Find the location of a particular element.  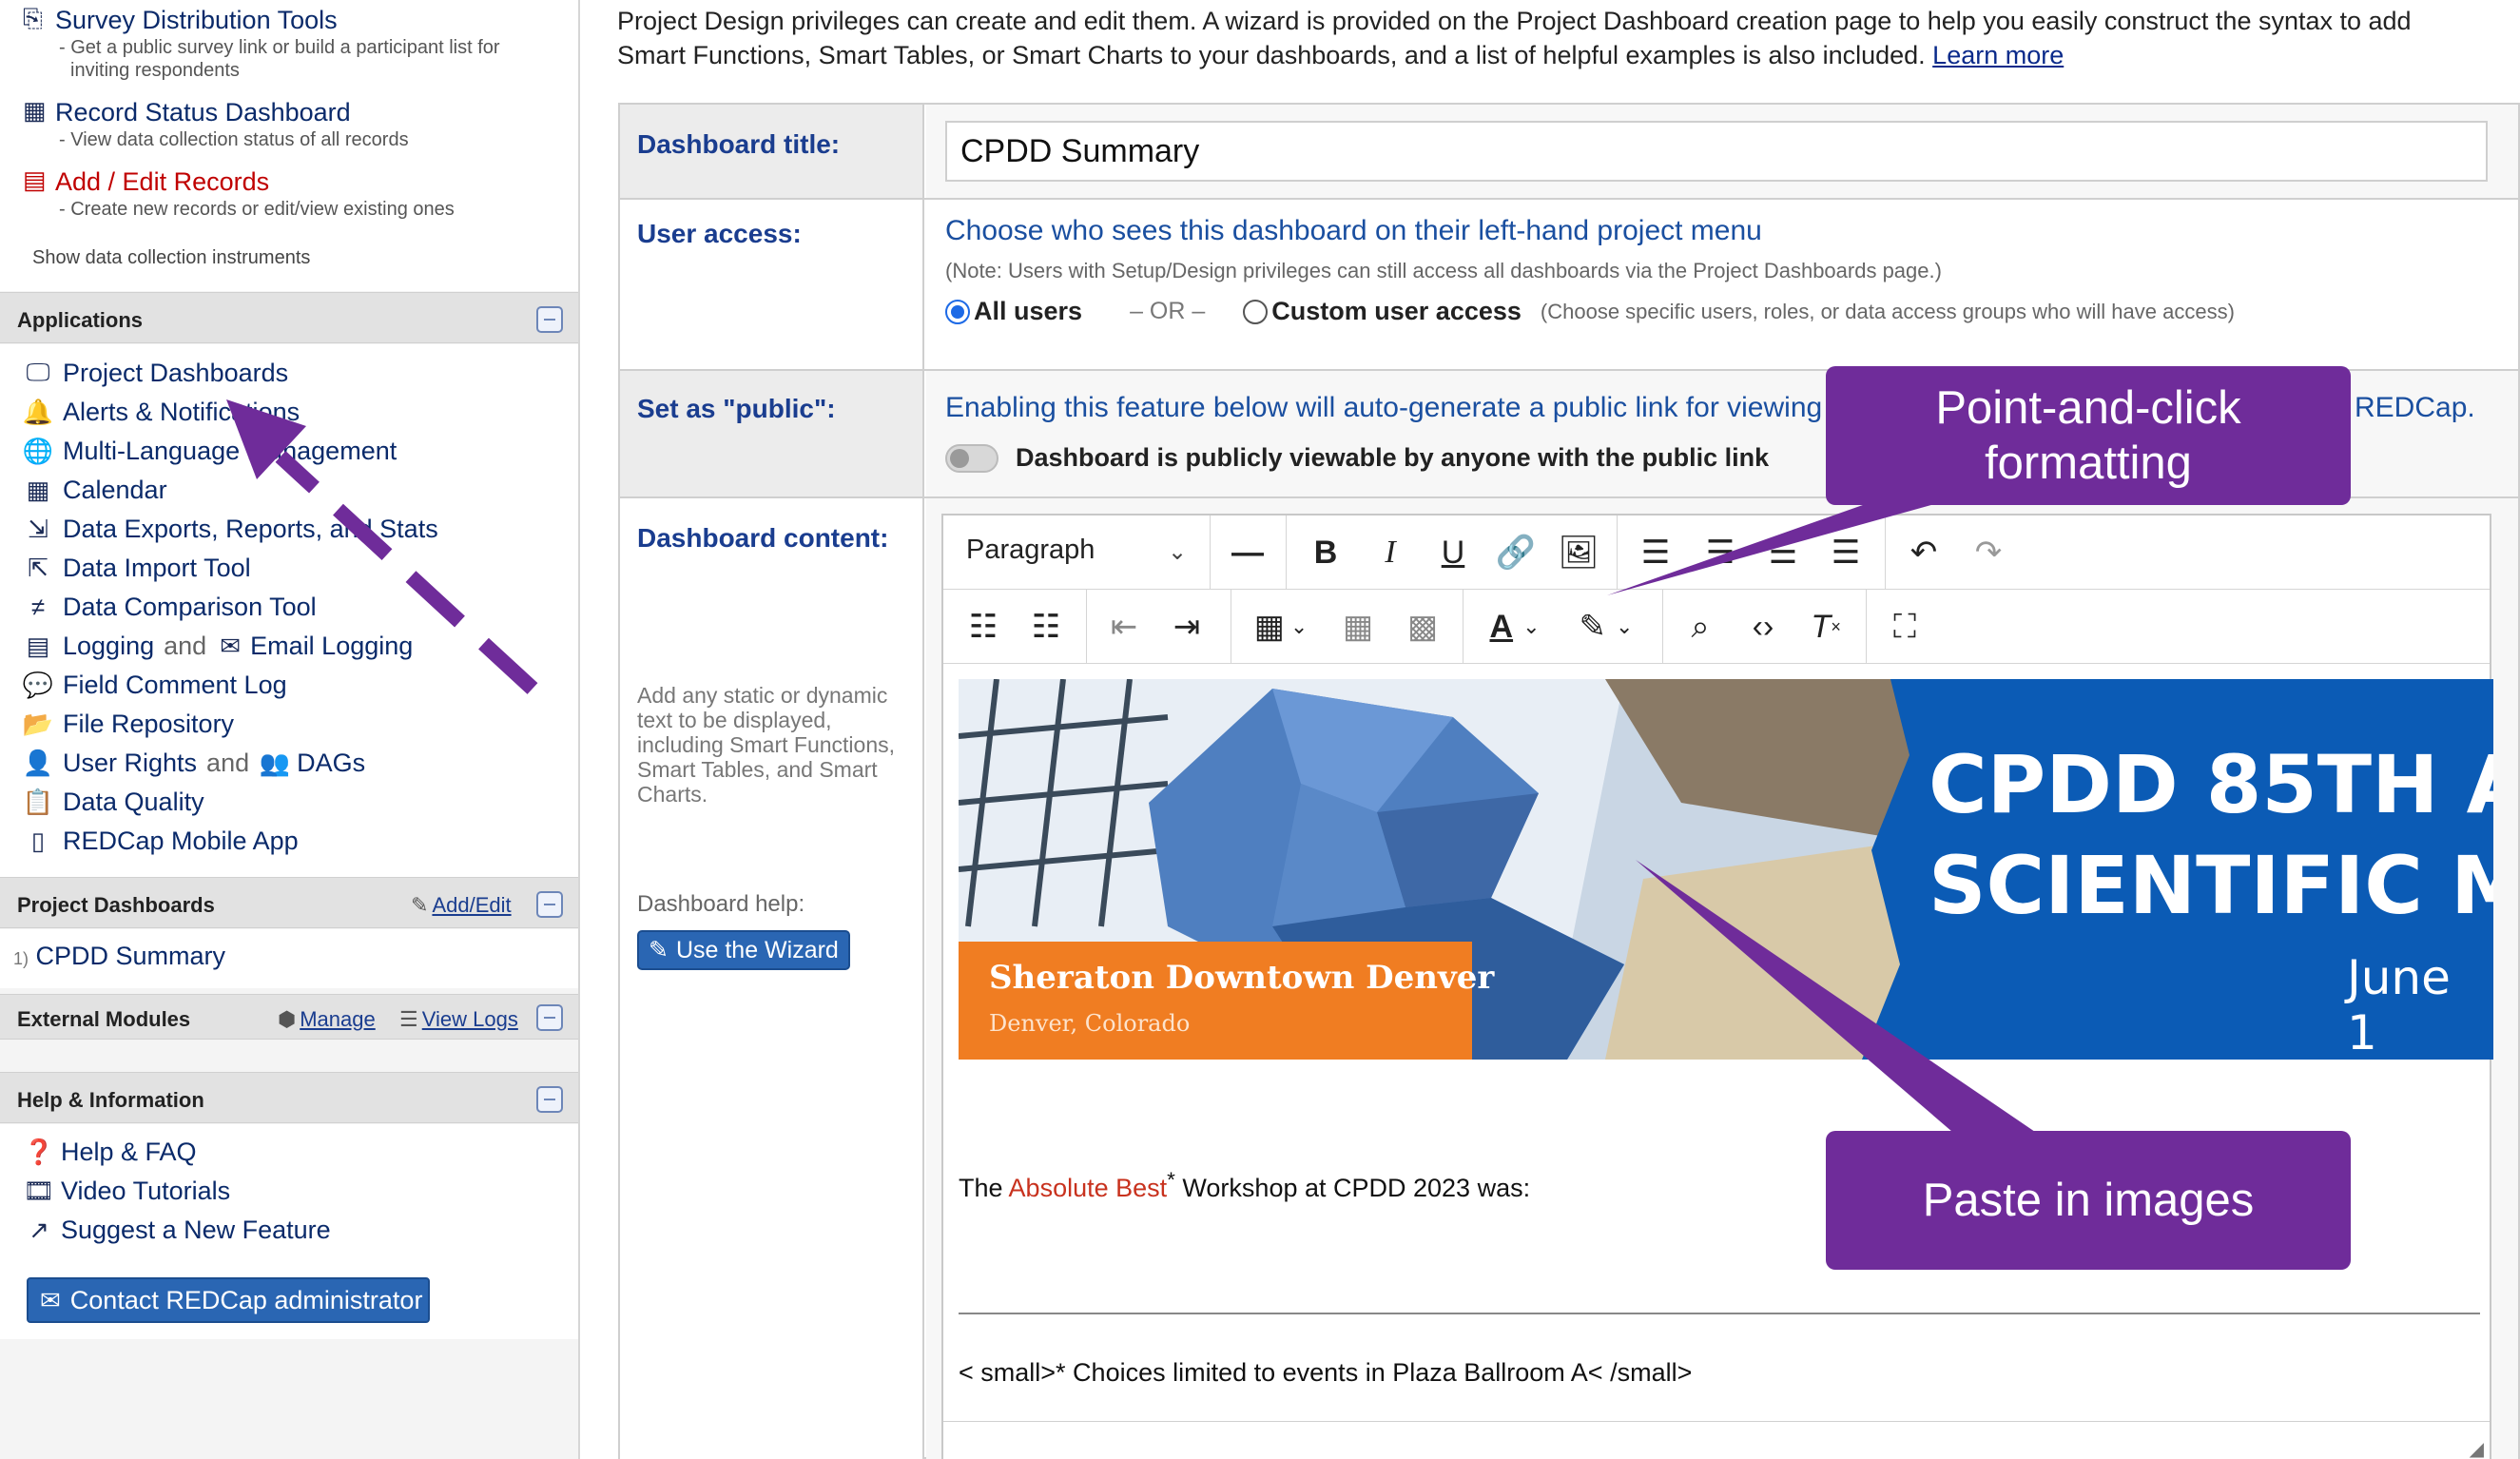

underline-icon: U is located at coordinates (1453, 553).